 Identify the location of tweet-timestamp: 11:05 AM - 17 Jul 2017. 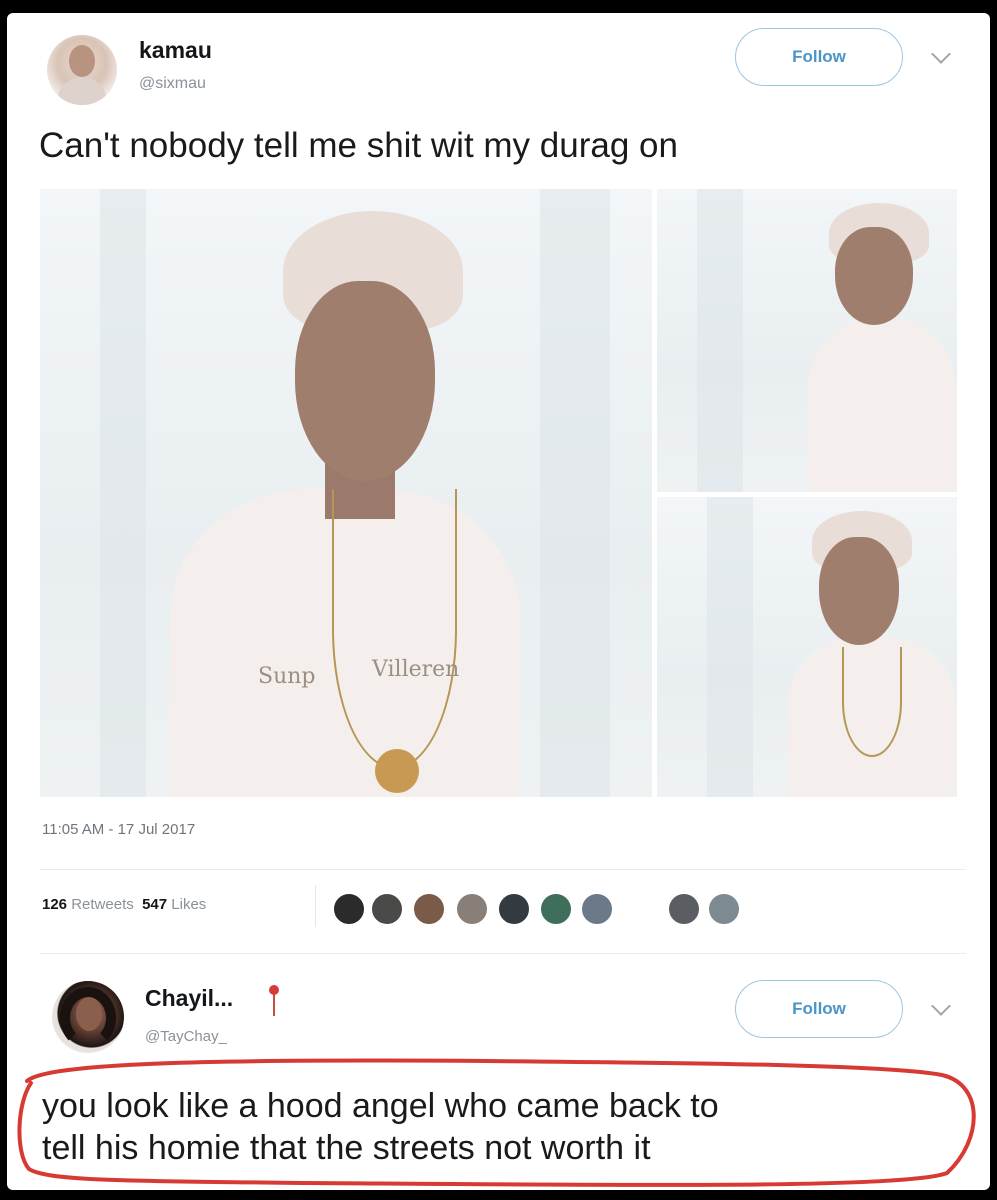
(118, 829).